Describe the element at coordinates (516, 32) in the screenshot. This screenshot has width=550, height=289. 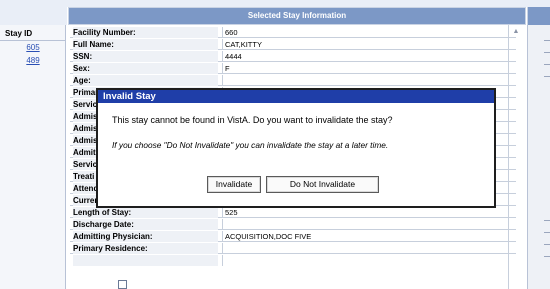
I see `scroll-up-arrow-icon: ▲` at that location.